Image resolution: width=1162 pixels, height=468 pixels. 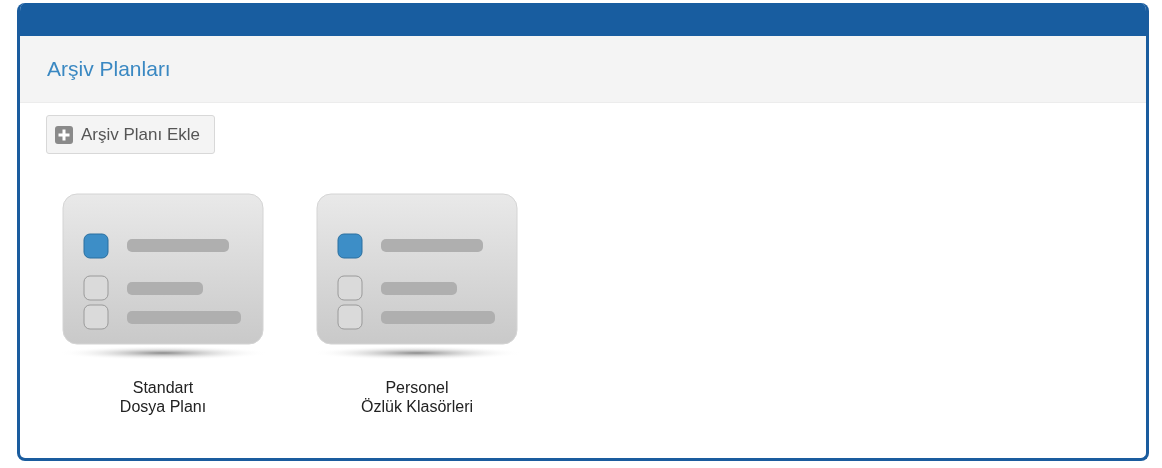 I want to click on panel-title: Arşiv Planları, so click(x=109, y=69).